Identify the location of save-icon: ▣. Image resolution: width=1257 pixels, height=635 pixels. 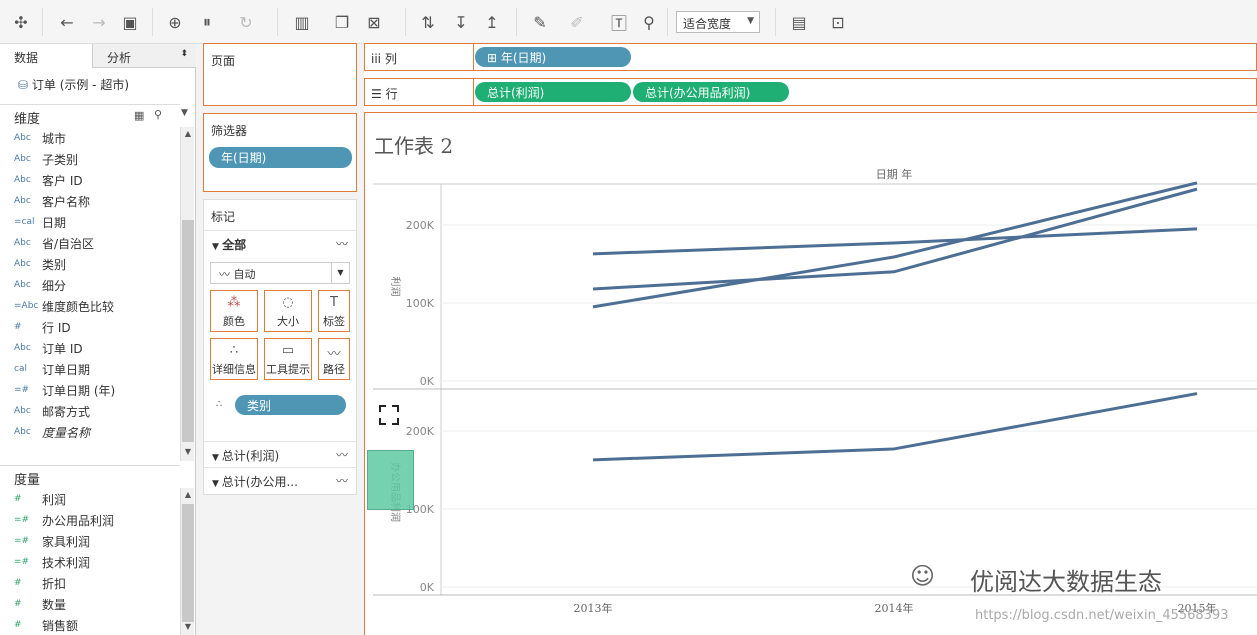
(130, 22).